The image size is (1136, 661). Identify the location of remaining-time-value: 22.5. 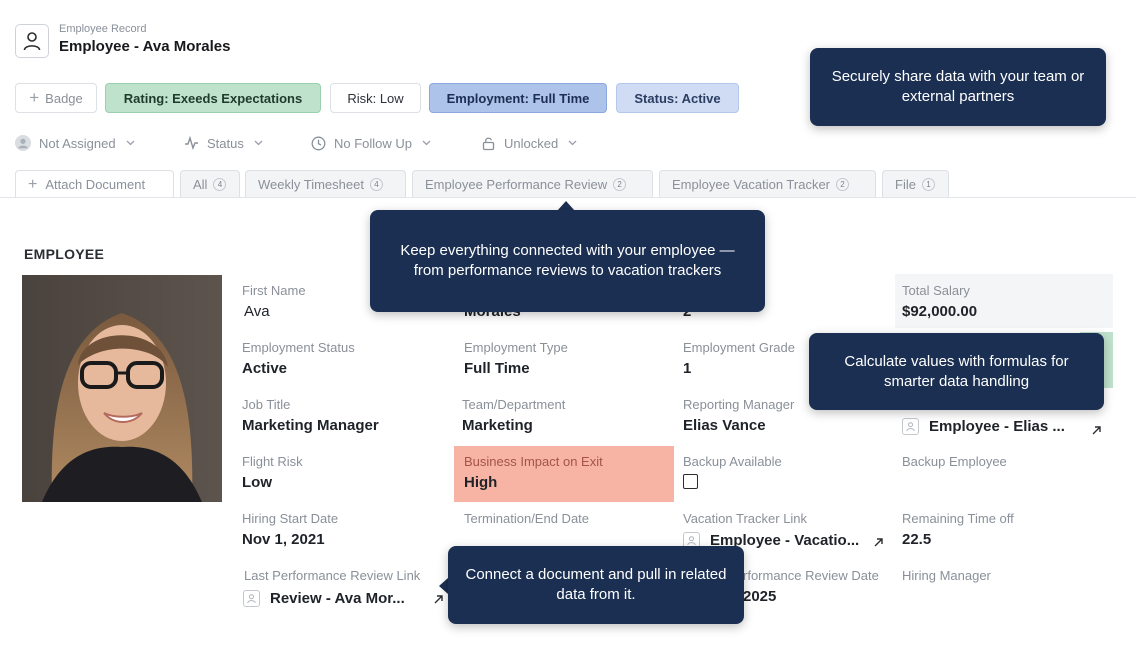
(916, 539).